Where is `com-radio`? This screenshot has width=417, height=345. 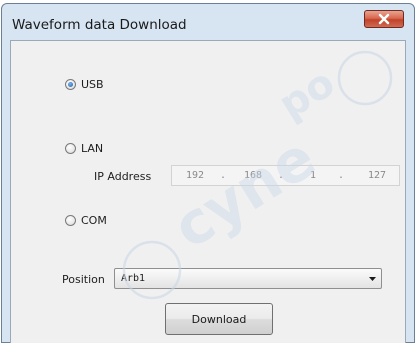
com-radio is located at coordinates (70, 220).